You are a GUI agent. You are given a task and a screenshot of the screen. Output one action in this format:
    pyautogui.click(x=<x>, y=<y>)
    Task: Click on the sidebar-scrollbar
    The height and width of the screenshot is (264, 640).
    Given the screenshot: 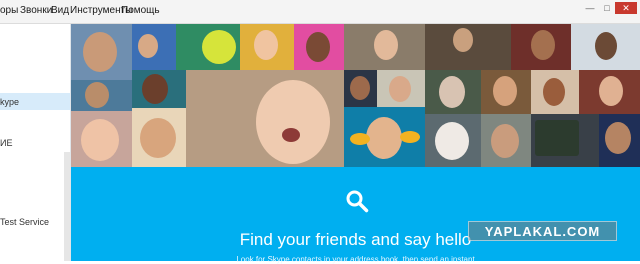 What is the action you would take?
    pyautogui.click(x=67, y=206)
    